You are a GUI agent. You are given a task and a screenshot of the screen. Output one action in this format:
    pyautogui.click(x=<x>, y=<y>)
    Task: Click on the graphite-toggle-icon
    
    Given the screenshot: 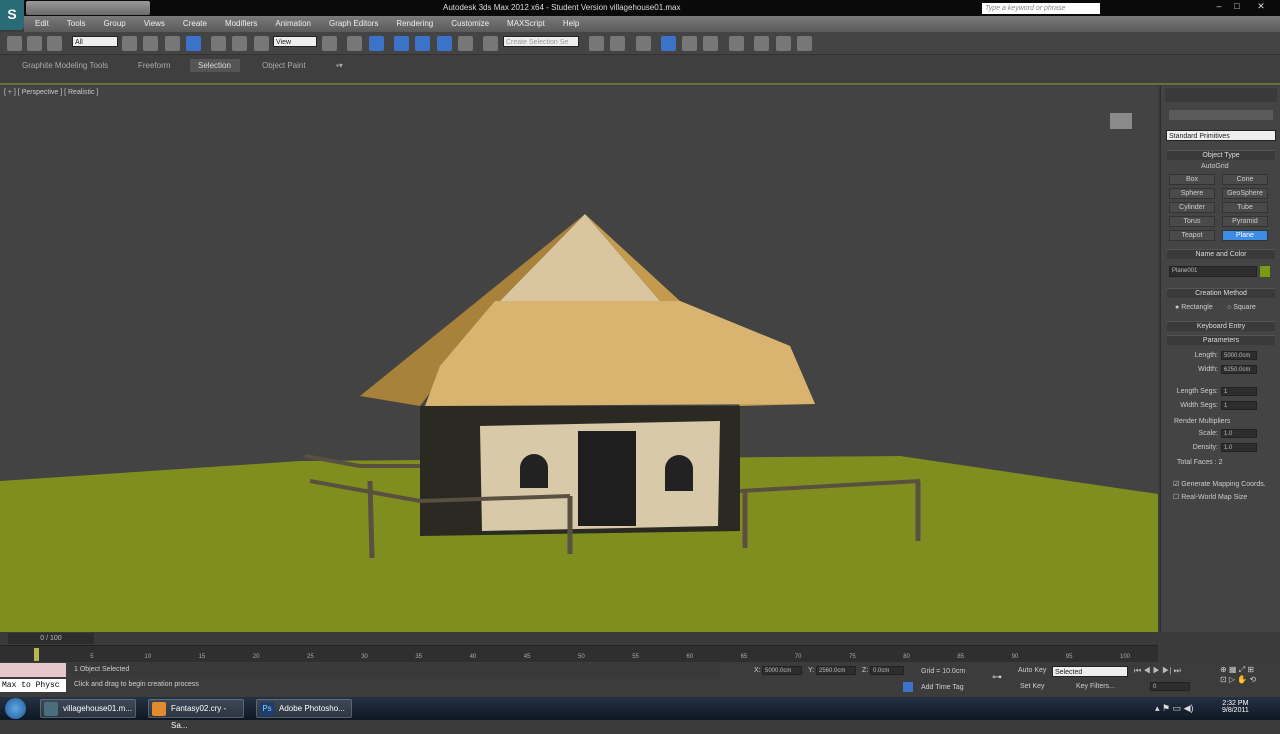 What is the action you would take?
    pyautogui.click(x=668, y=43)
    